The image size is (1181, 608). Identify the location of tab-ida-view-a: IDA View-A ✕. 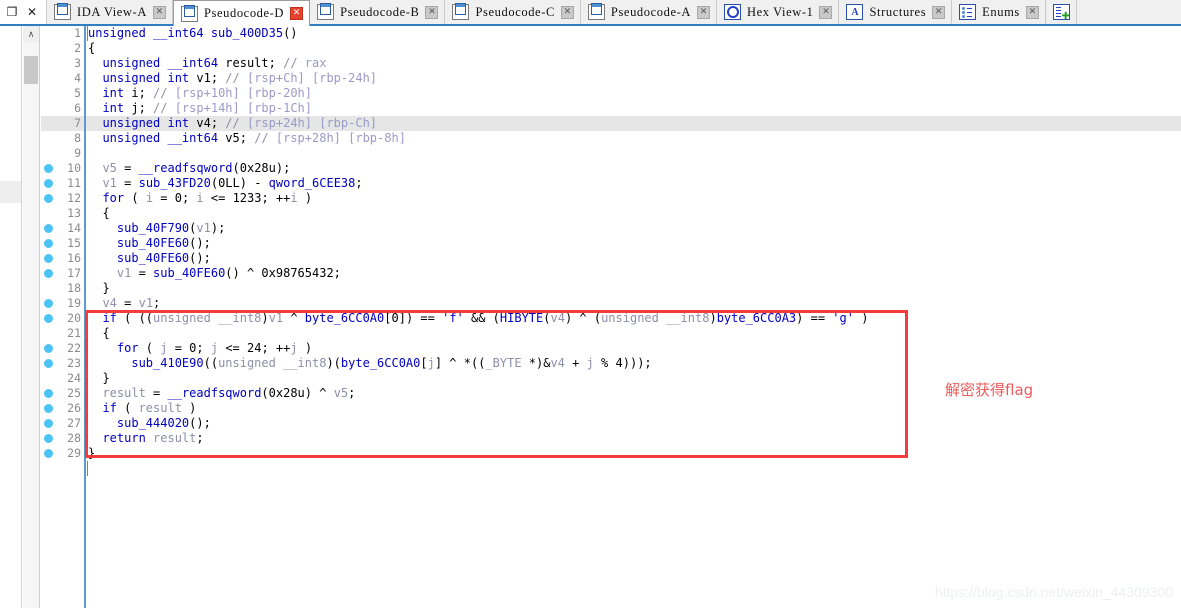
(110, 12).